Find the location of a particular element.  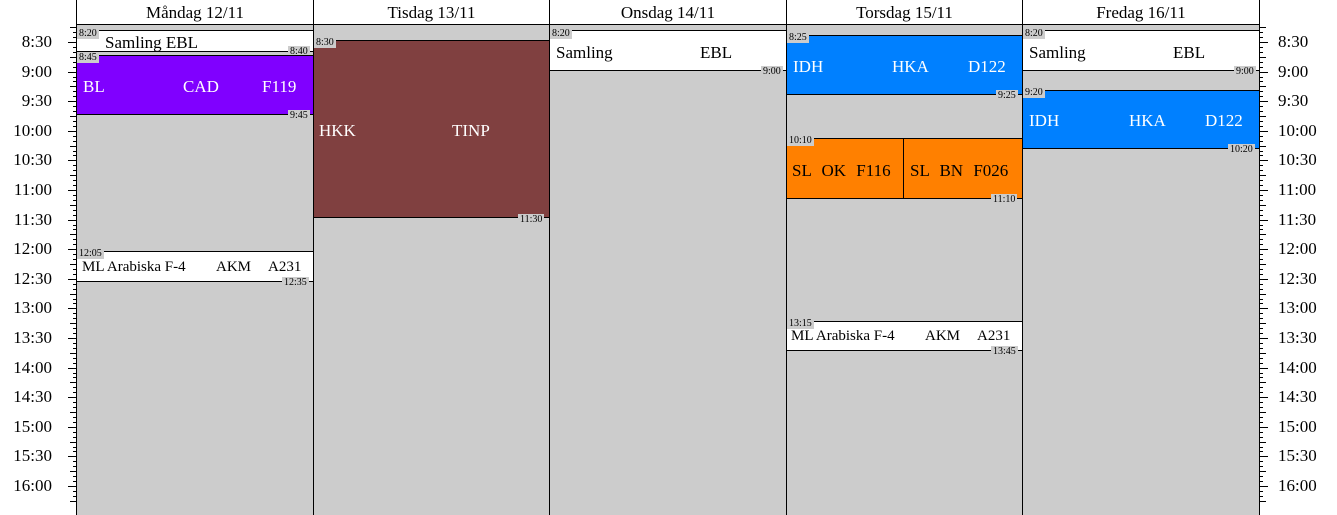

time-label: 10:30 is located at coordinates (1297, 160).